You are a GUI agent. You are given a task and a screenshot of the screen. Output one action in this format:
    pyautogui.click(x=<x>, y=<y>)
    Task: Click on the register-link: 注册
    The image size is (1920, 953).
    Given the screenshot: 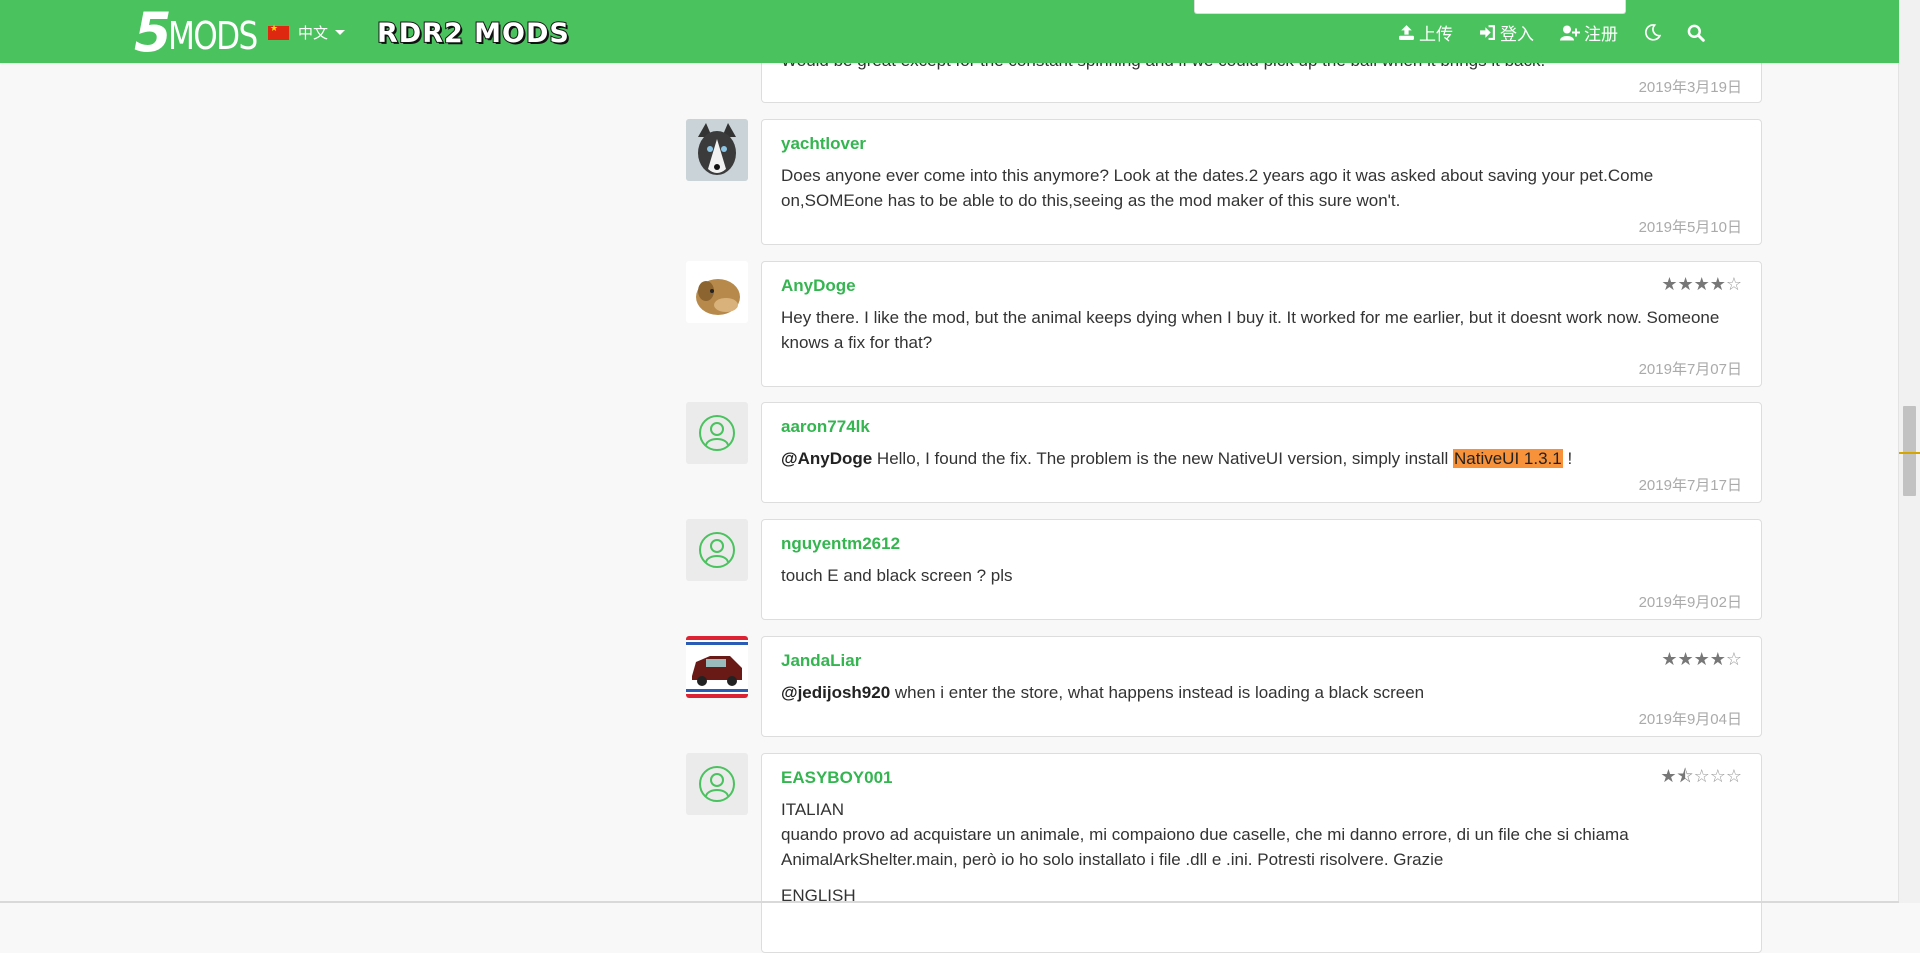 What is the action you would take?
    pyautogui.click(x=1589, y=32)
    